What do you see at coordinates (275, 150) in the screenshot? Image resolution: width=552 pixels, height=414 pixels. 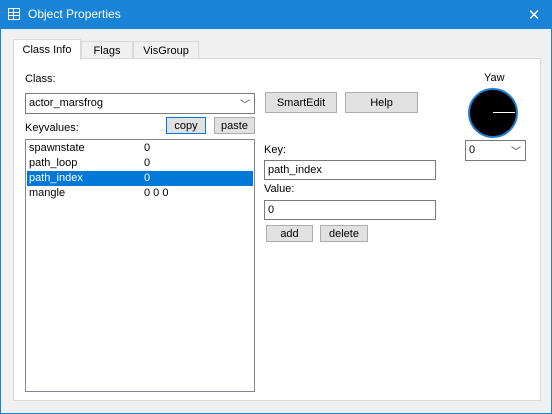 I see `key-label: Key:` at bounding box center [275, 150].